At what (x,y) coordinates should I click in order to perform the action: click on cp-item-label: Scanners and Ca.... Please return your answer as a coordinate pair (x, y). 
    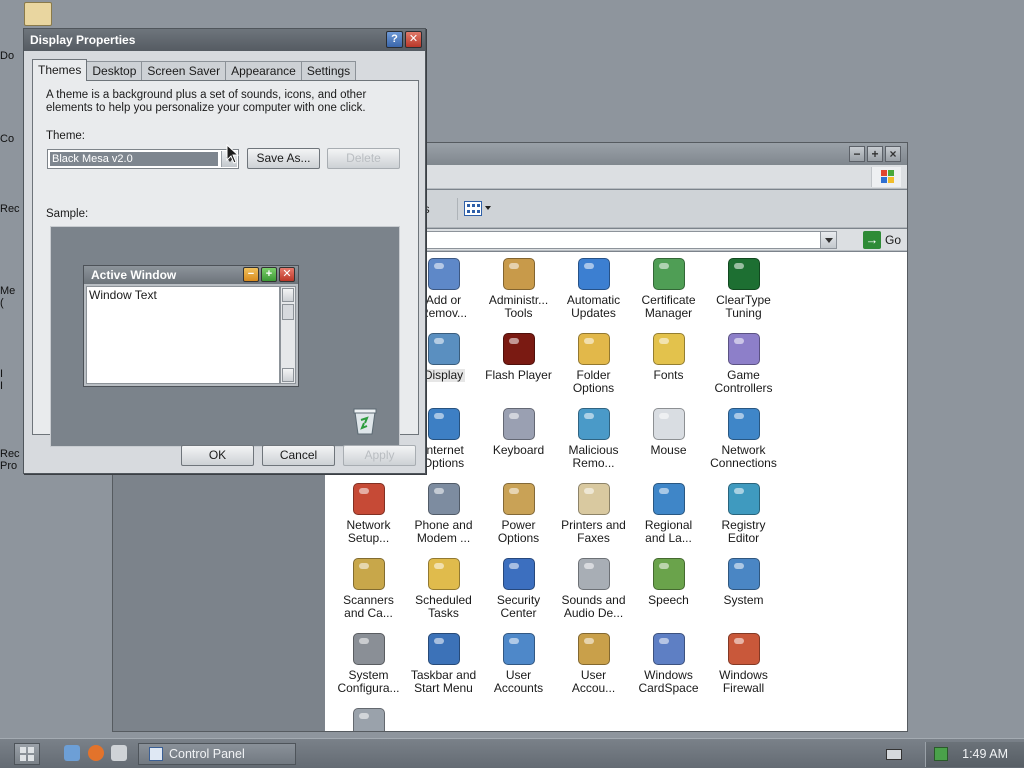
    Looking at the image, I should click on (368, 606).